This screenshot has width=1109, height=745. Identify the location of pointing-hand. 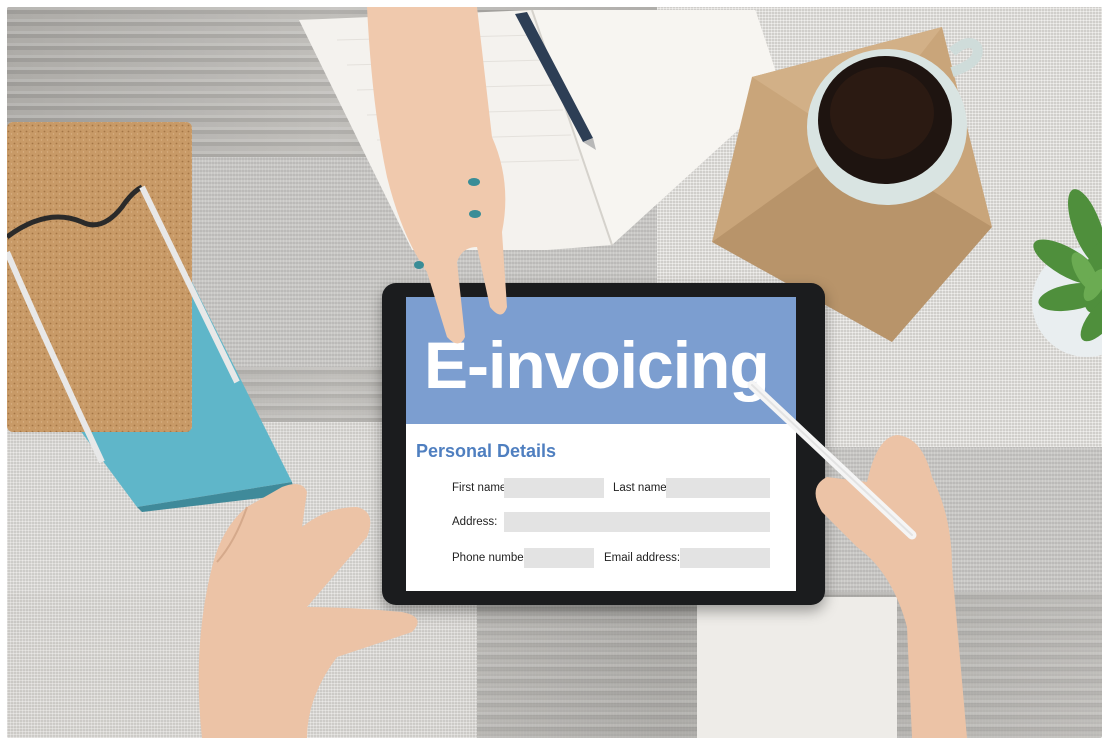
(437, 175).